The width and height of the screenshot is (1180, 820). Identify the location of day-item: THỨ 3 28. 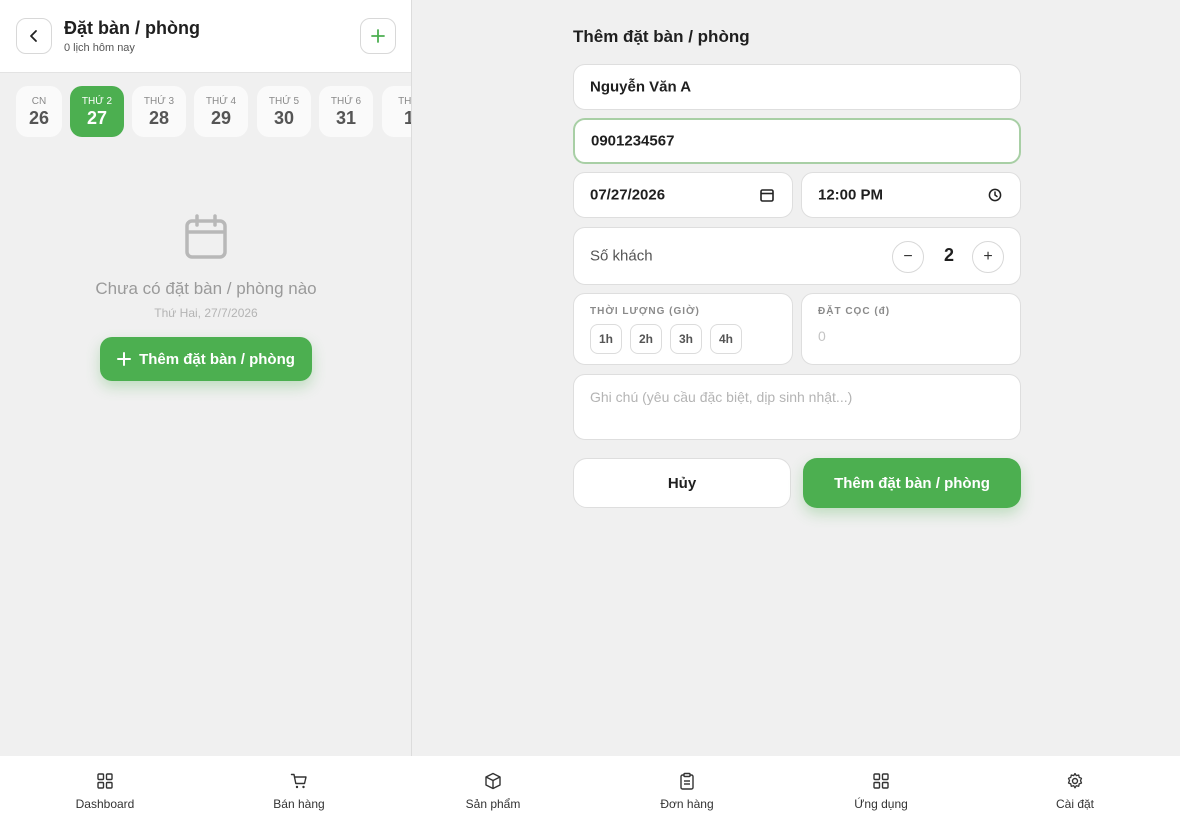
(159, 111).